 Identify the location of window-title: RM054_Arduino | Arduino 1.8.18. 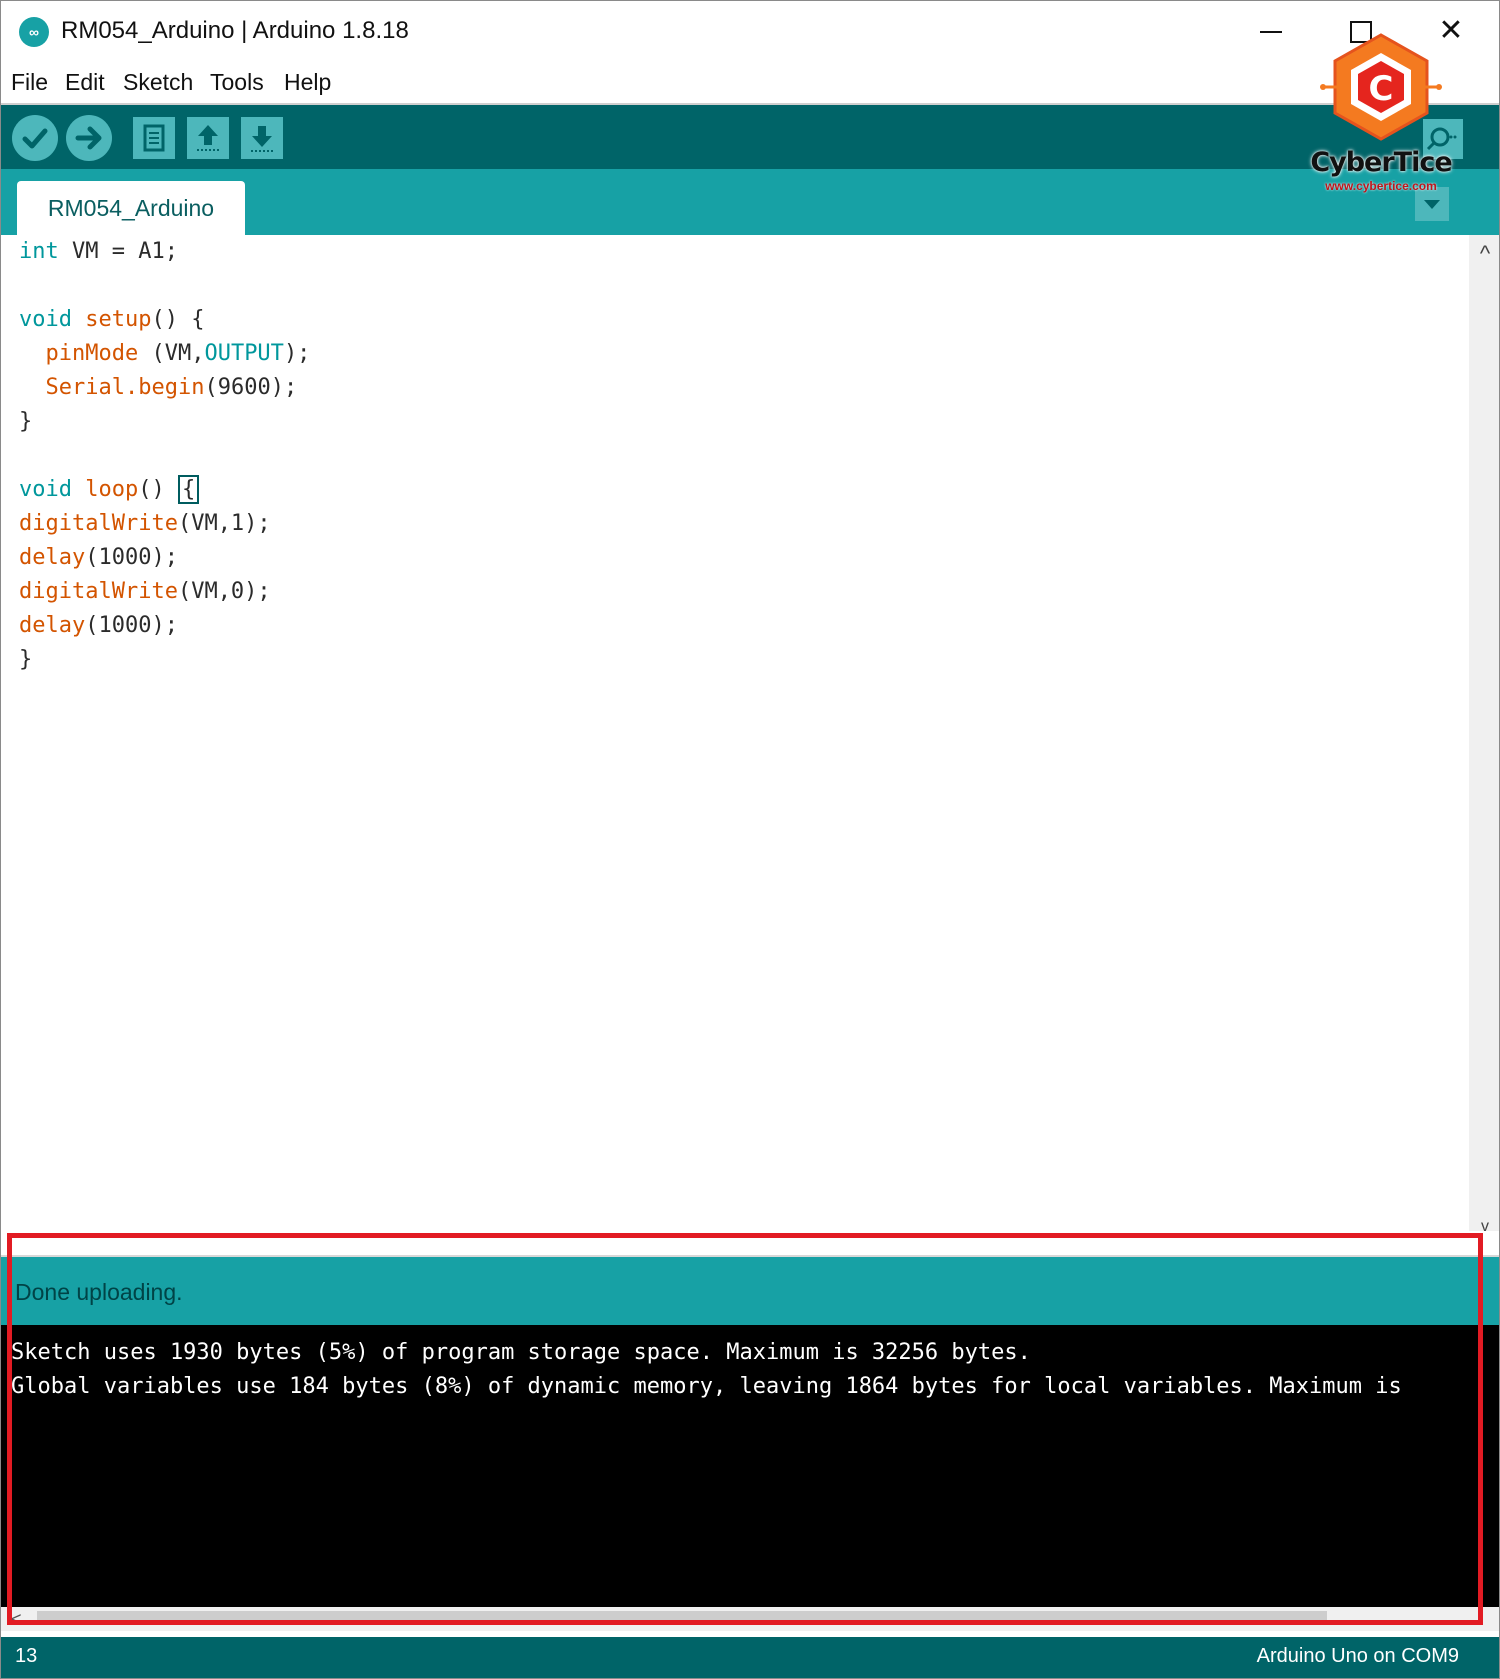
(235, 30).